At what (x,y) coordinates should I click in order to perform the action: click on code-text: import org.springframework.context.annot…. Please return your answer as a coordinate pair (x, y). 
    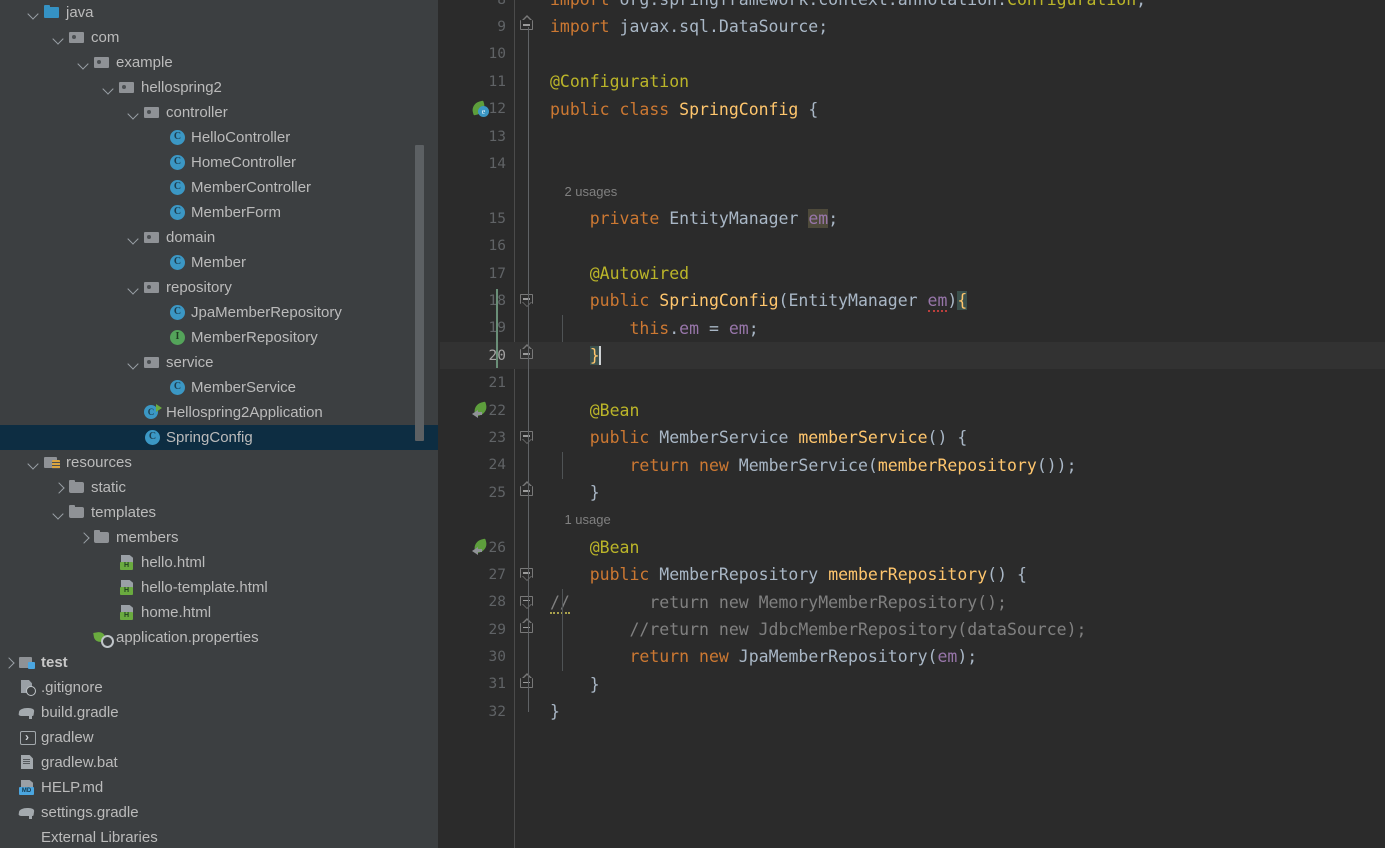
    Looking at the image, I should click on (963, 6).